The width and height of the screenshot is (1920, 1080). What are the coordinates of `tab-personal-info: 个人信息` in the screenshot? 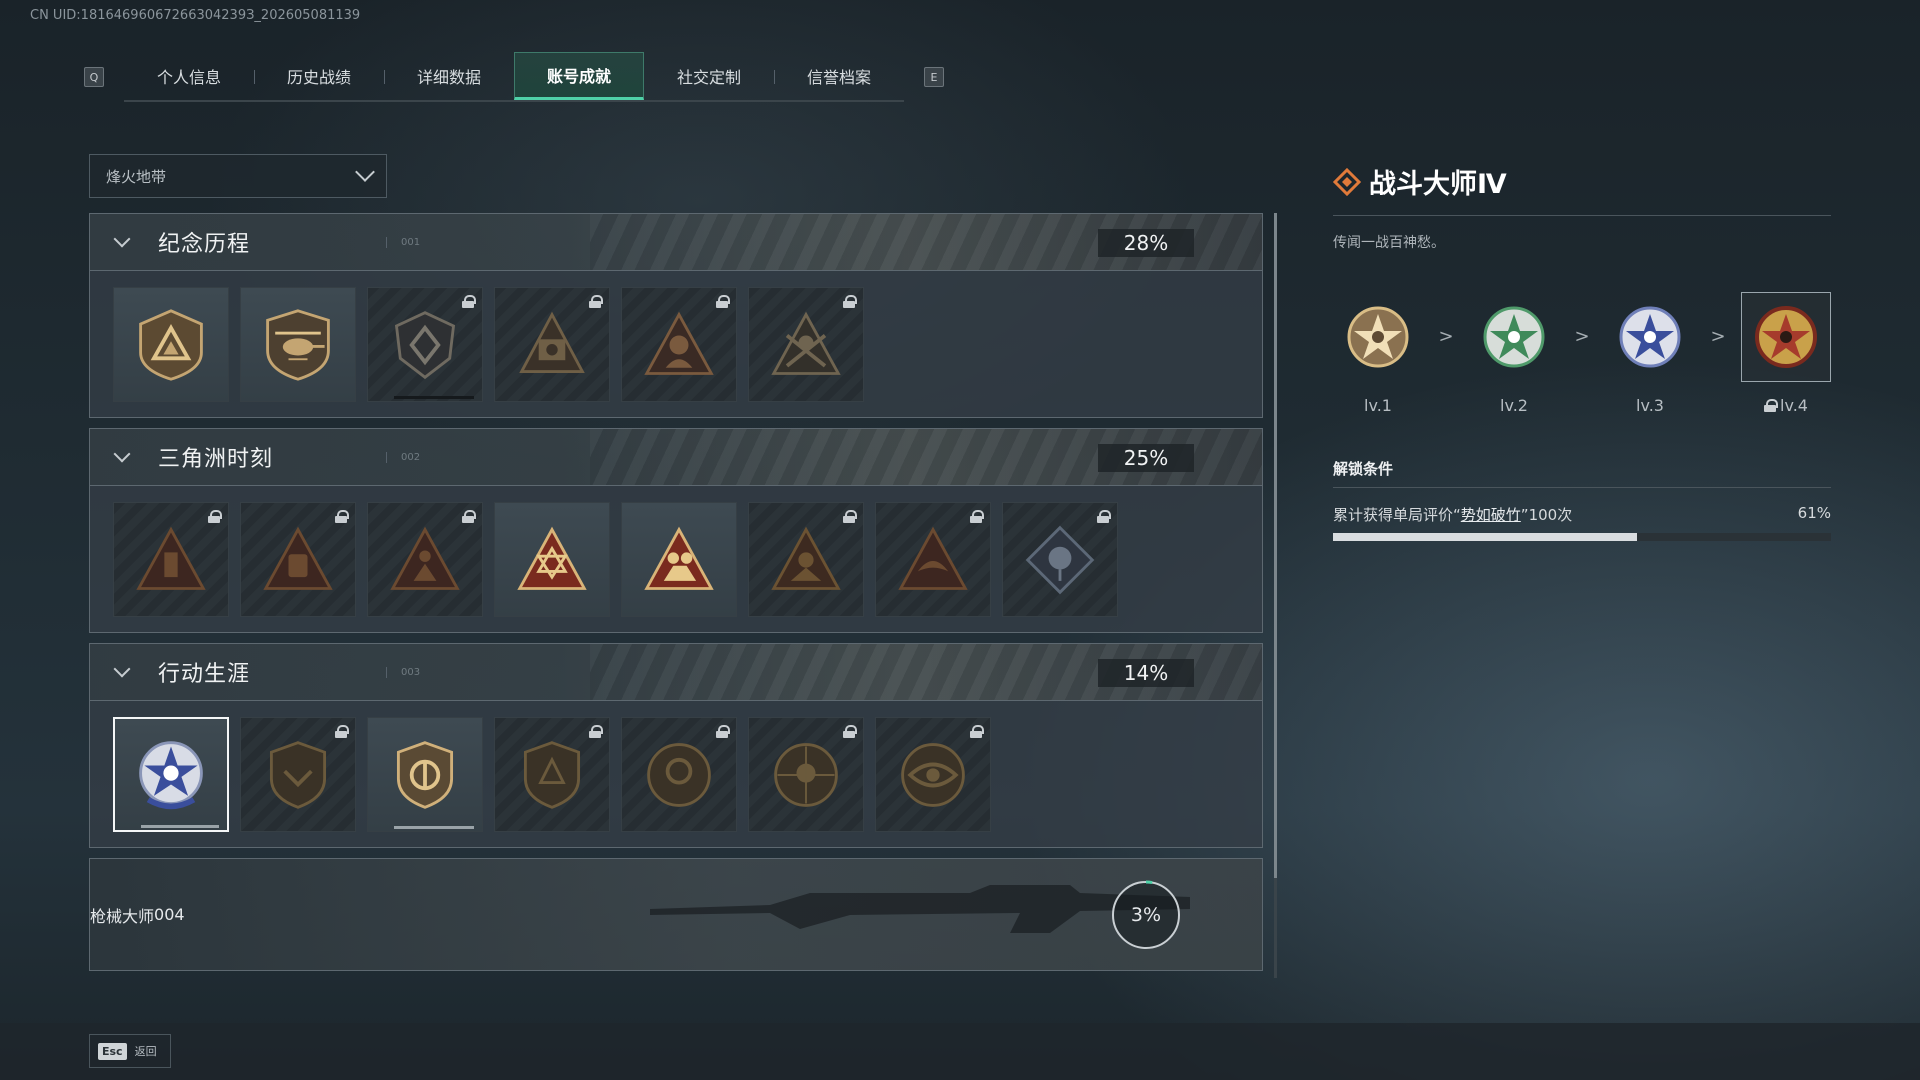 It's located at (189, 76).